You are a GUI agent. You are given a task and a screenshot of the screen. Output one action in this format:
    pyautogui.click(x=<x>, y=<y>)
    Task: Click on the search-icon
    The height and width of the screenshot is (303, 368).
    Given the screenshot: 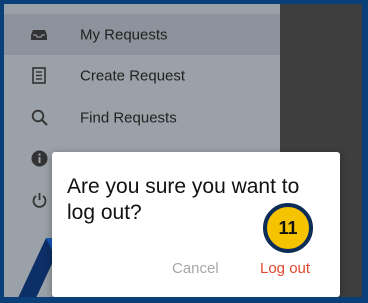 What is the action you would take?
    pyautogui.click(x=39, y=118)
    